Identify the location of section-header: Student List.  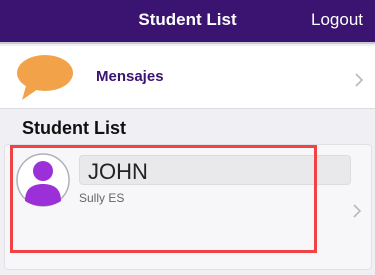
(74, 128).